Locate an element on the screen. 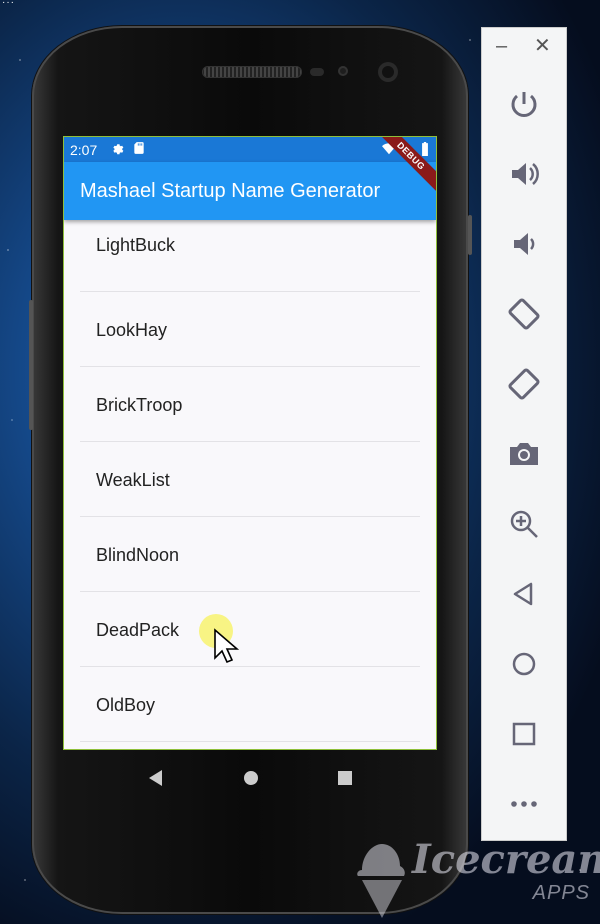 This screenshot has height=924, width=600. back-icon is located at coordinates (523, 594).